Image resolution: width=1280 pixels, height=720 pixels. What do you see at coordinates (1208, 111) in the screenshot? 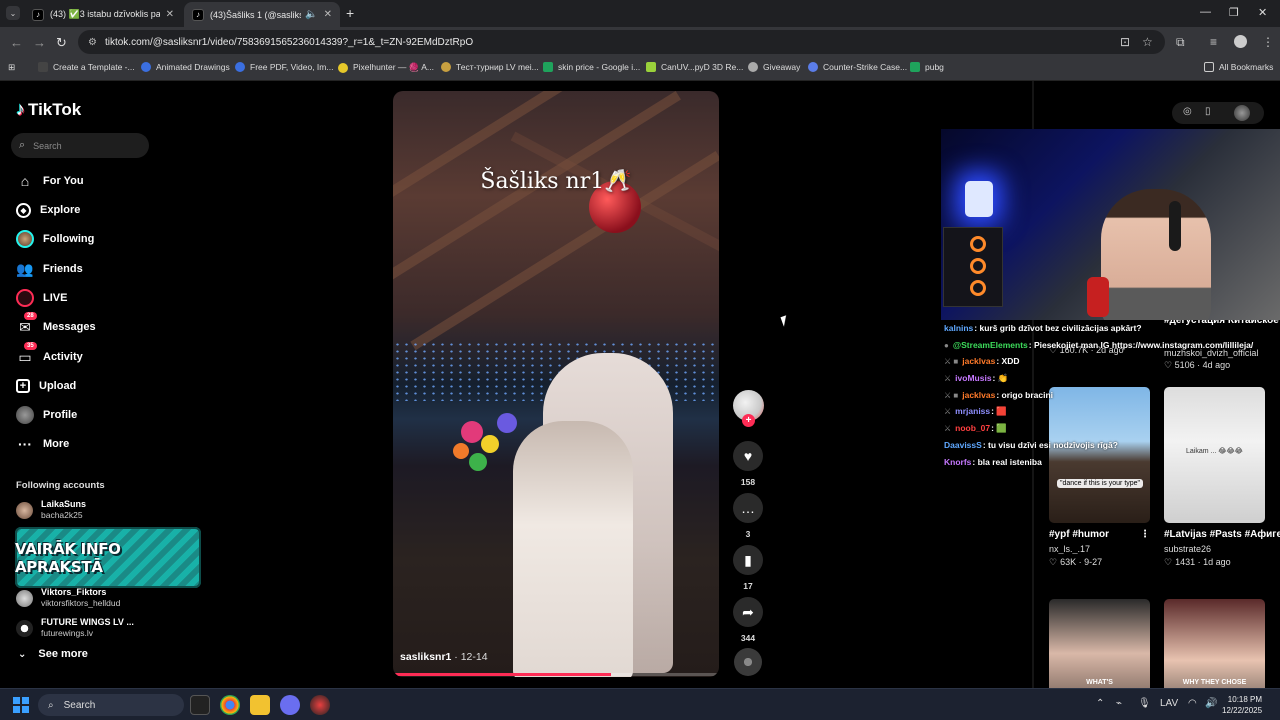
I see `device-icon: ▯` at bounding box center [1208, 111].